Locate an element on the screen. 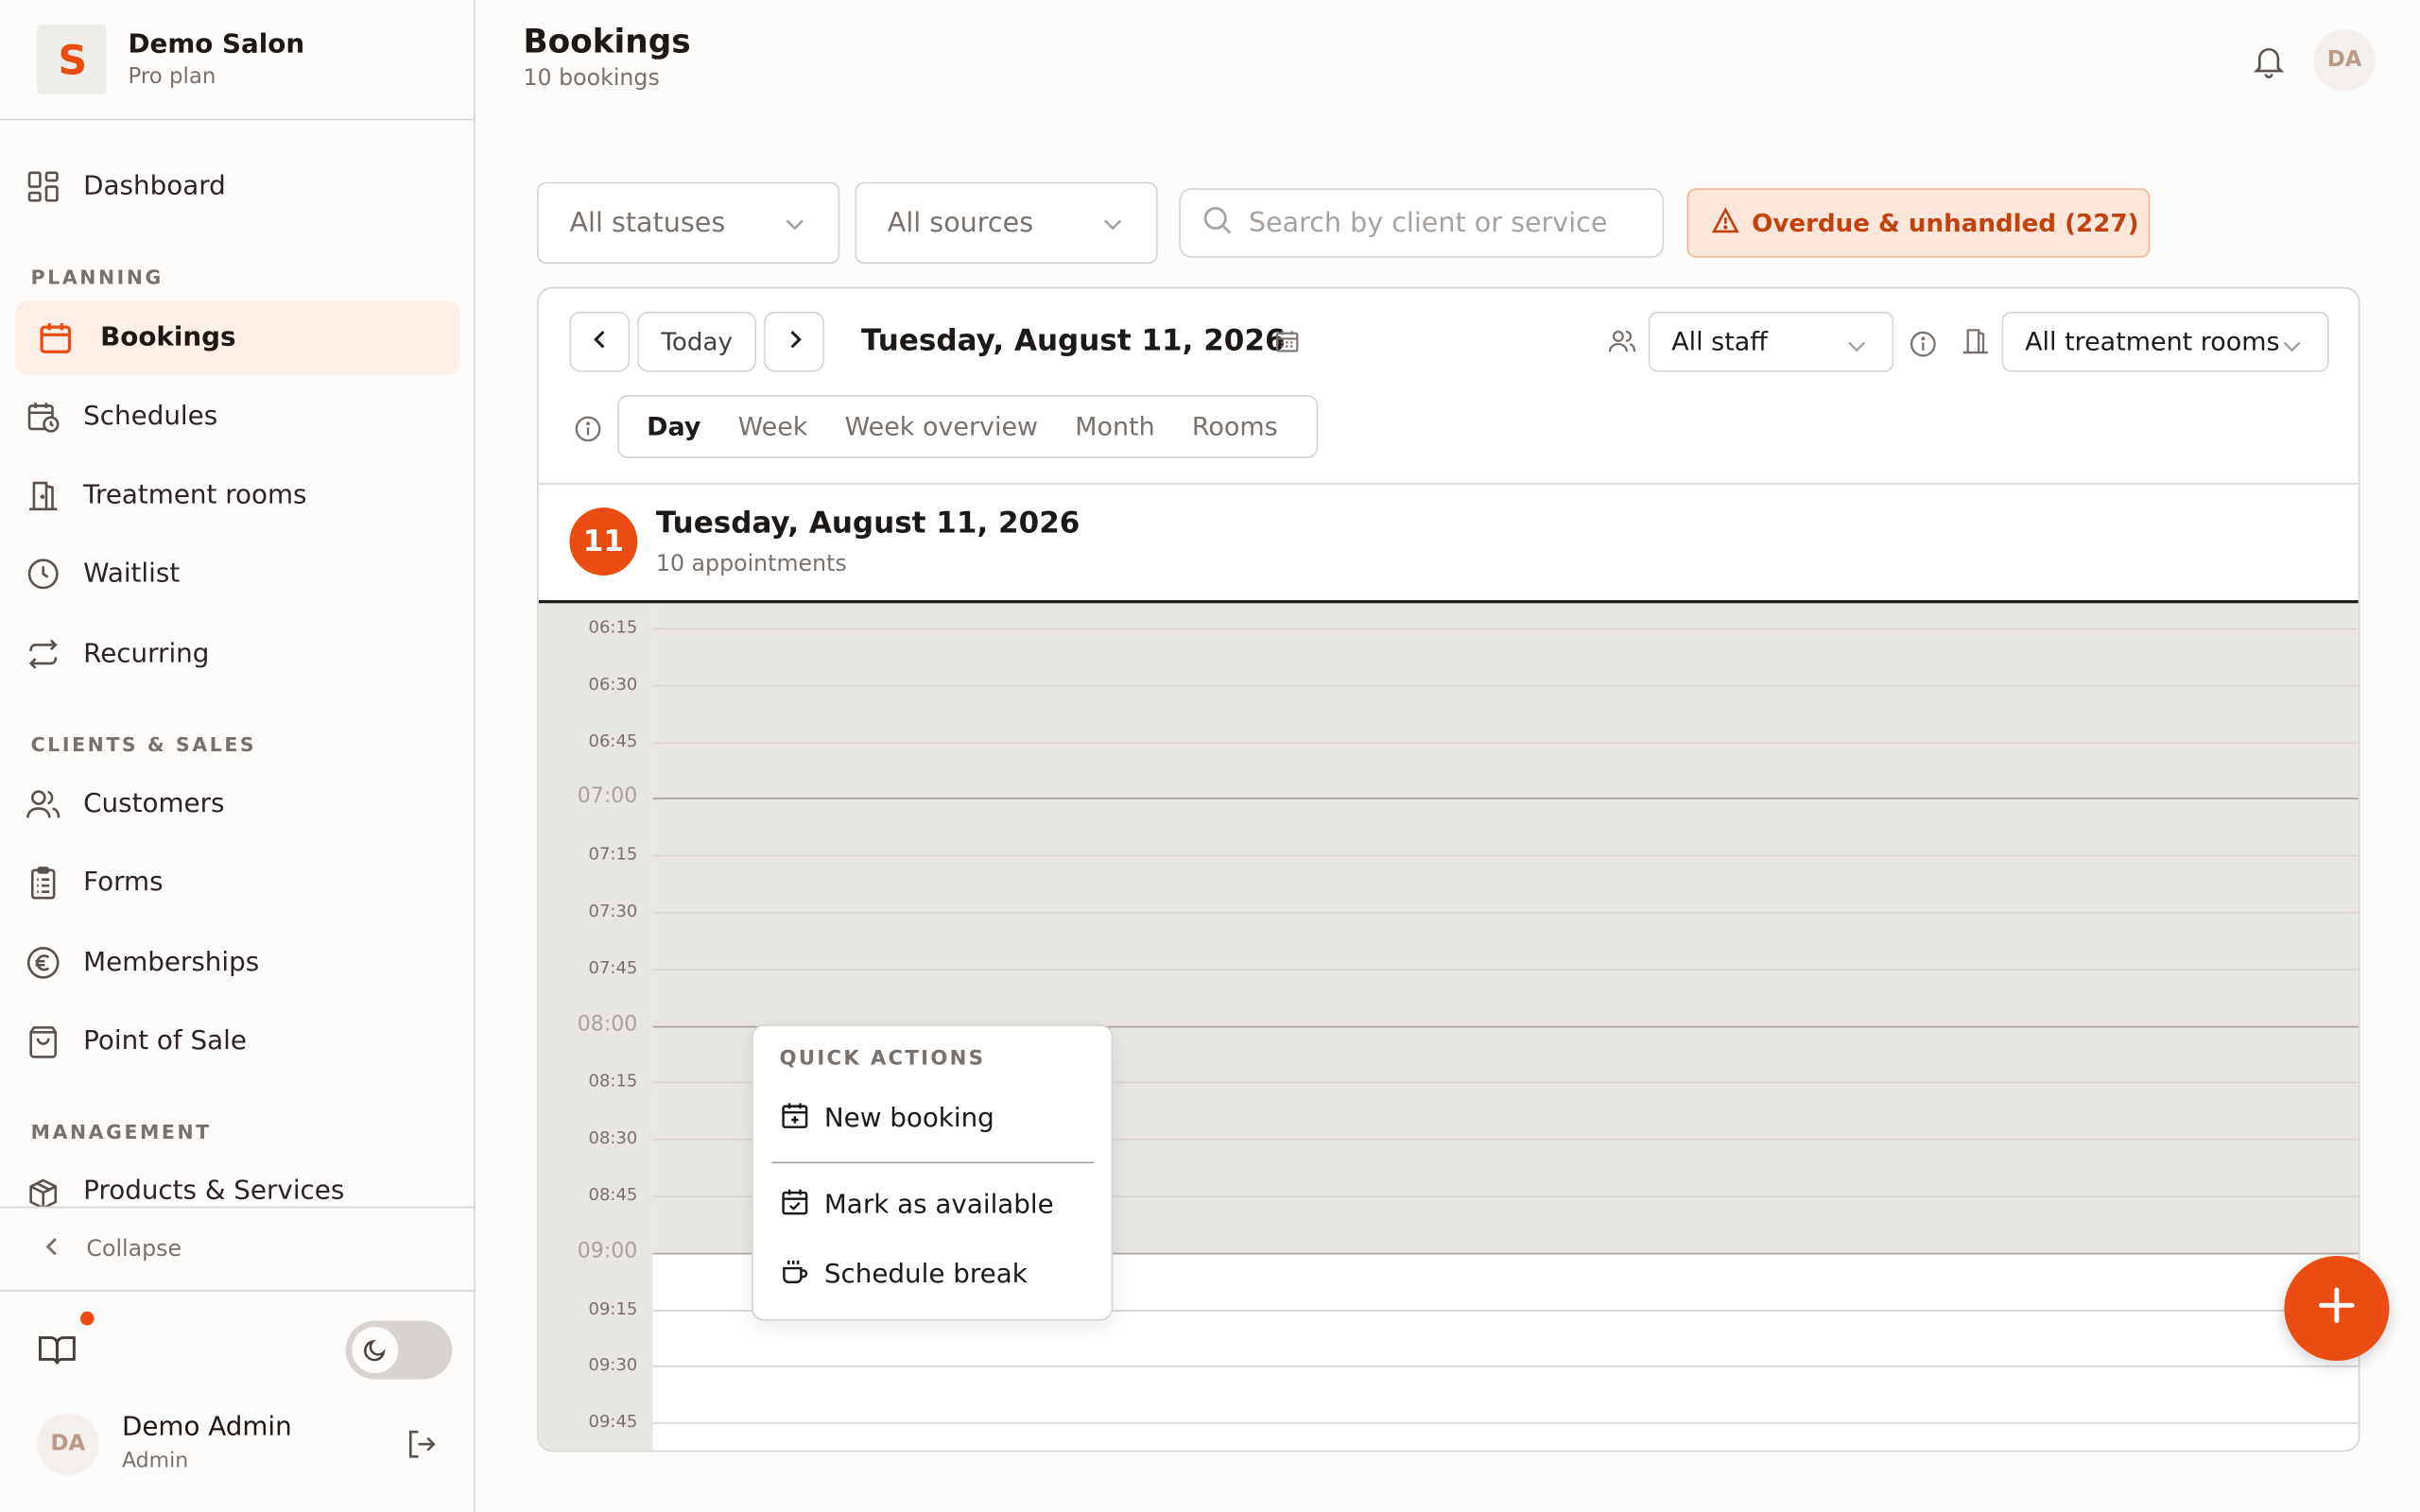 The height and width of the screenshot is (1512, 2420). day-number-badge: 11 is located at coordinates (603, 541).